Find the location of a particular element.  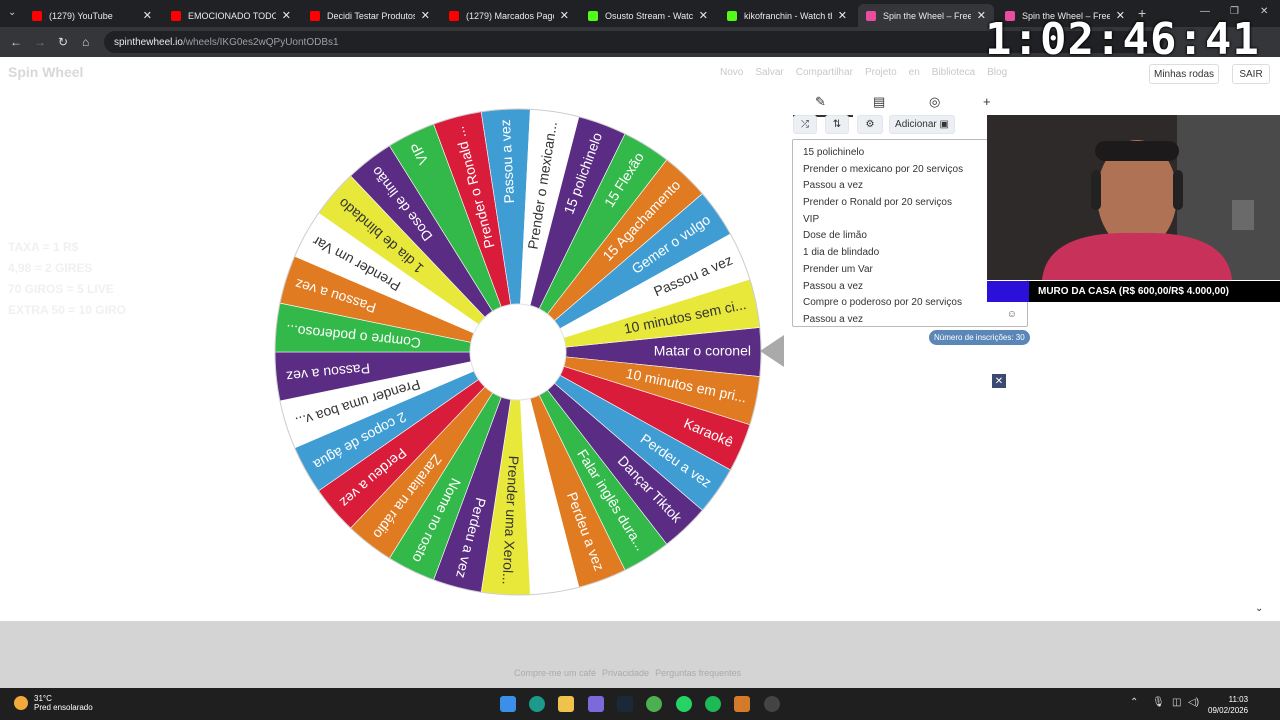

system-clock: 11:03 09/02/2026 is located at coordinates (1228, 705).